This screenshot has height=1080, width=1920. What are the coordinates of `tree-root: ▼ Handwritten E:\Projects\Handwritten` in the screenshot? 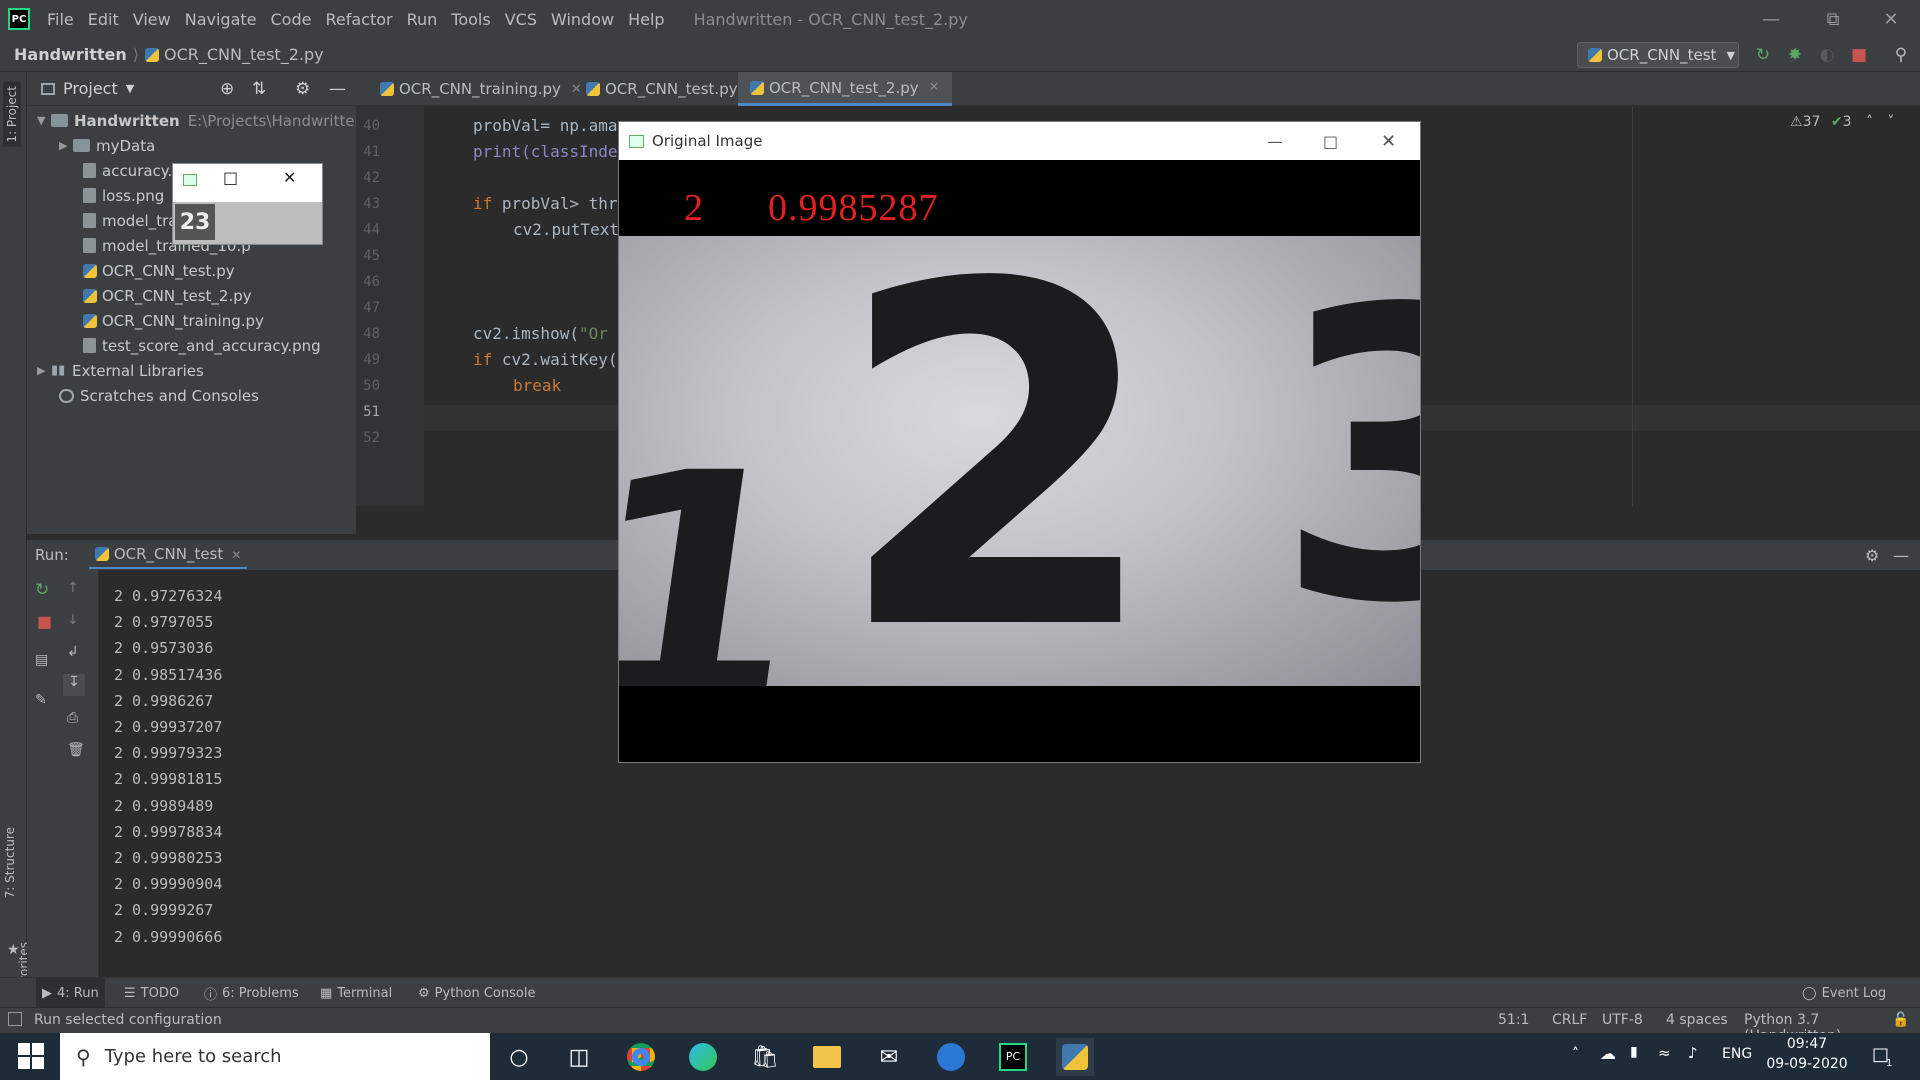 It's located at (195, 120).